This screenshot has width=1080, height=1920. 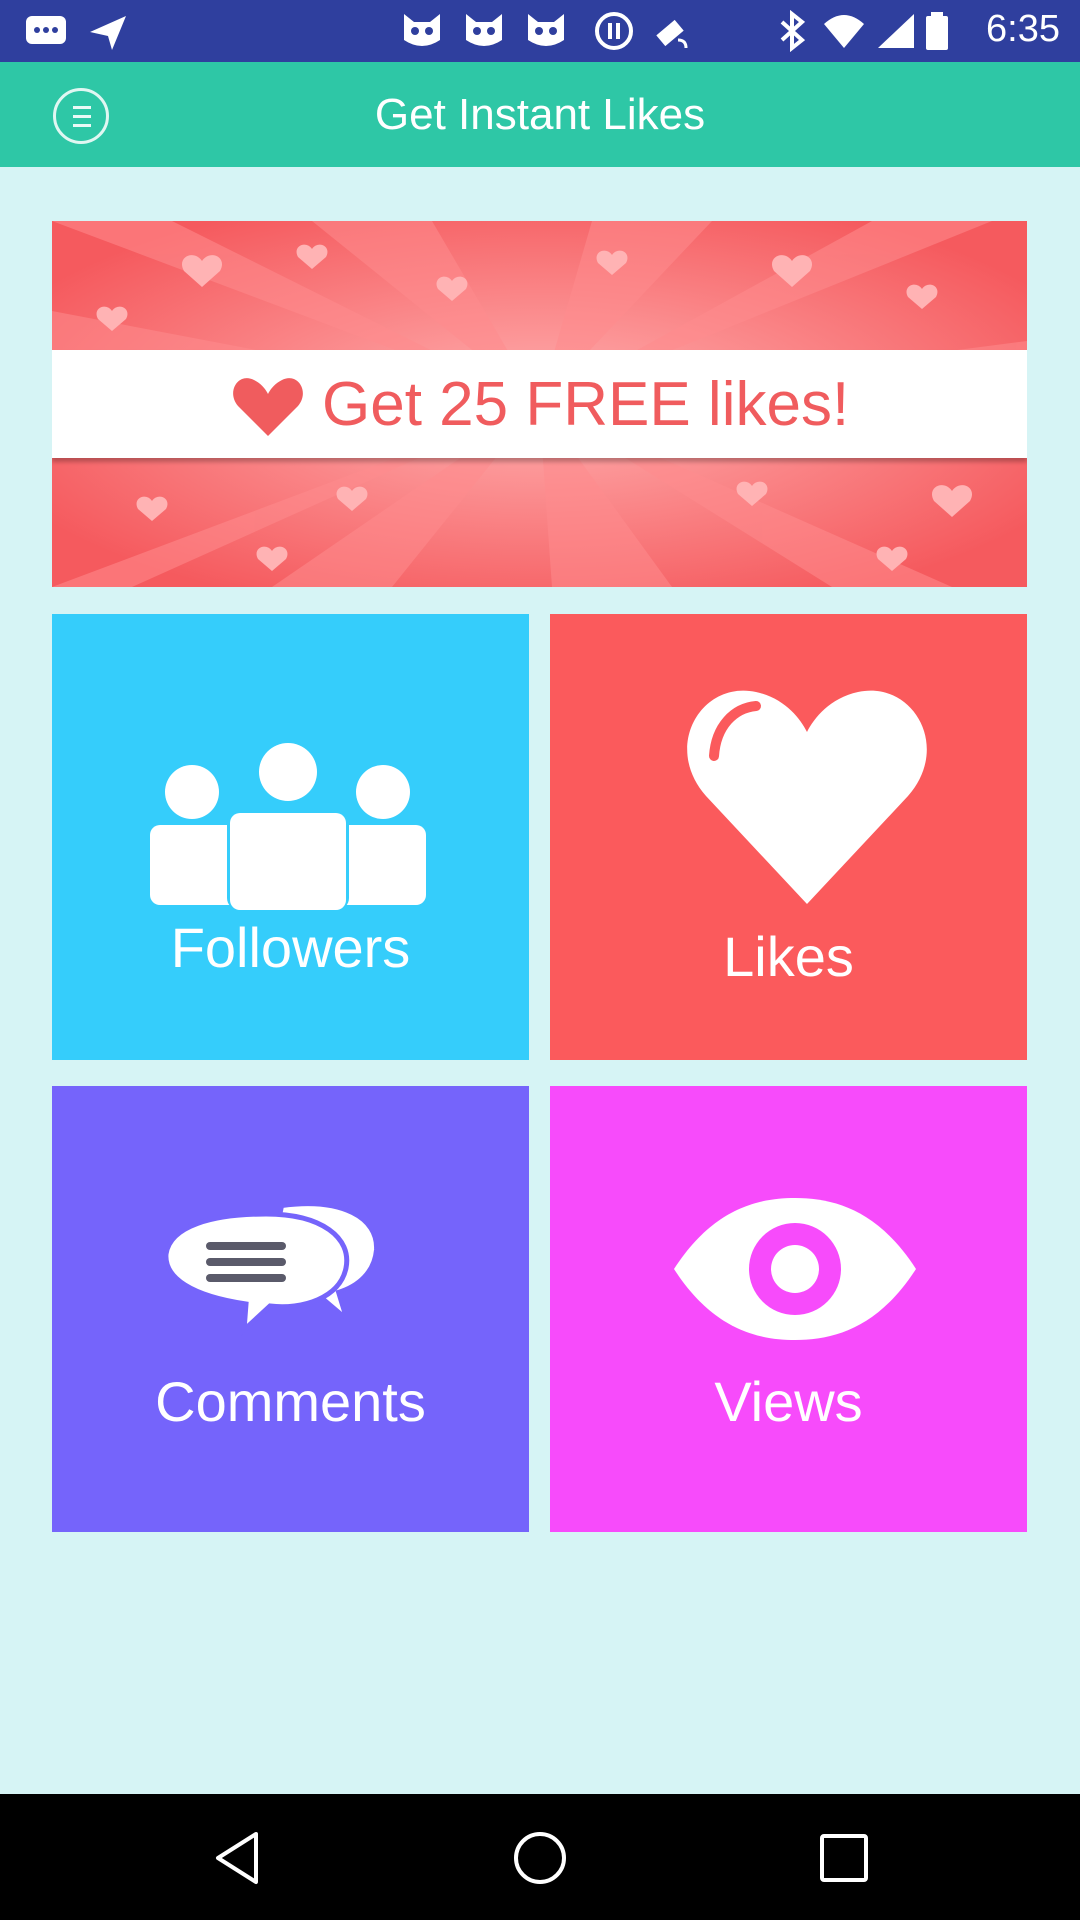 What do you see at coordinates (844, 31) in the screenshot?
I see `wifi-icon` at bounding box center [844, 31].